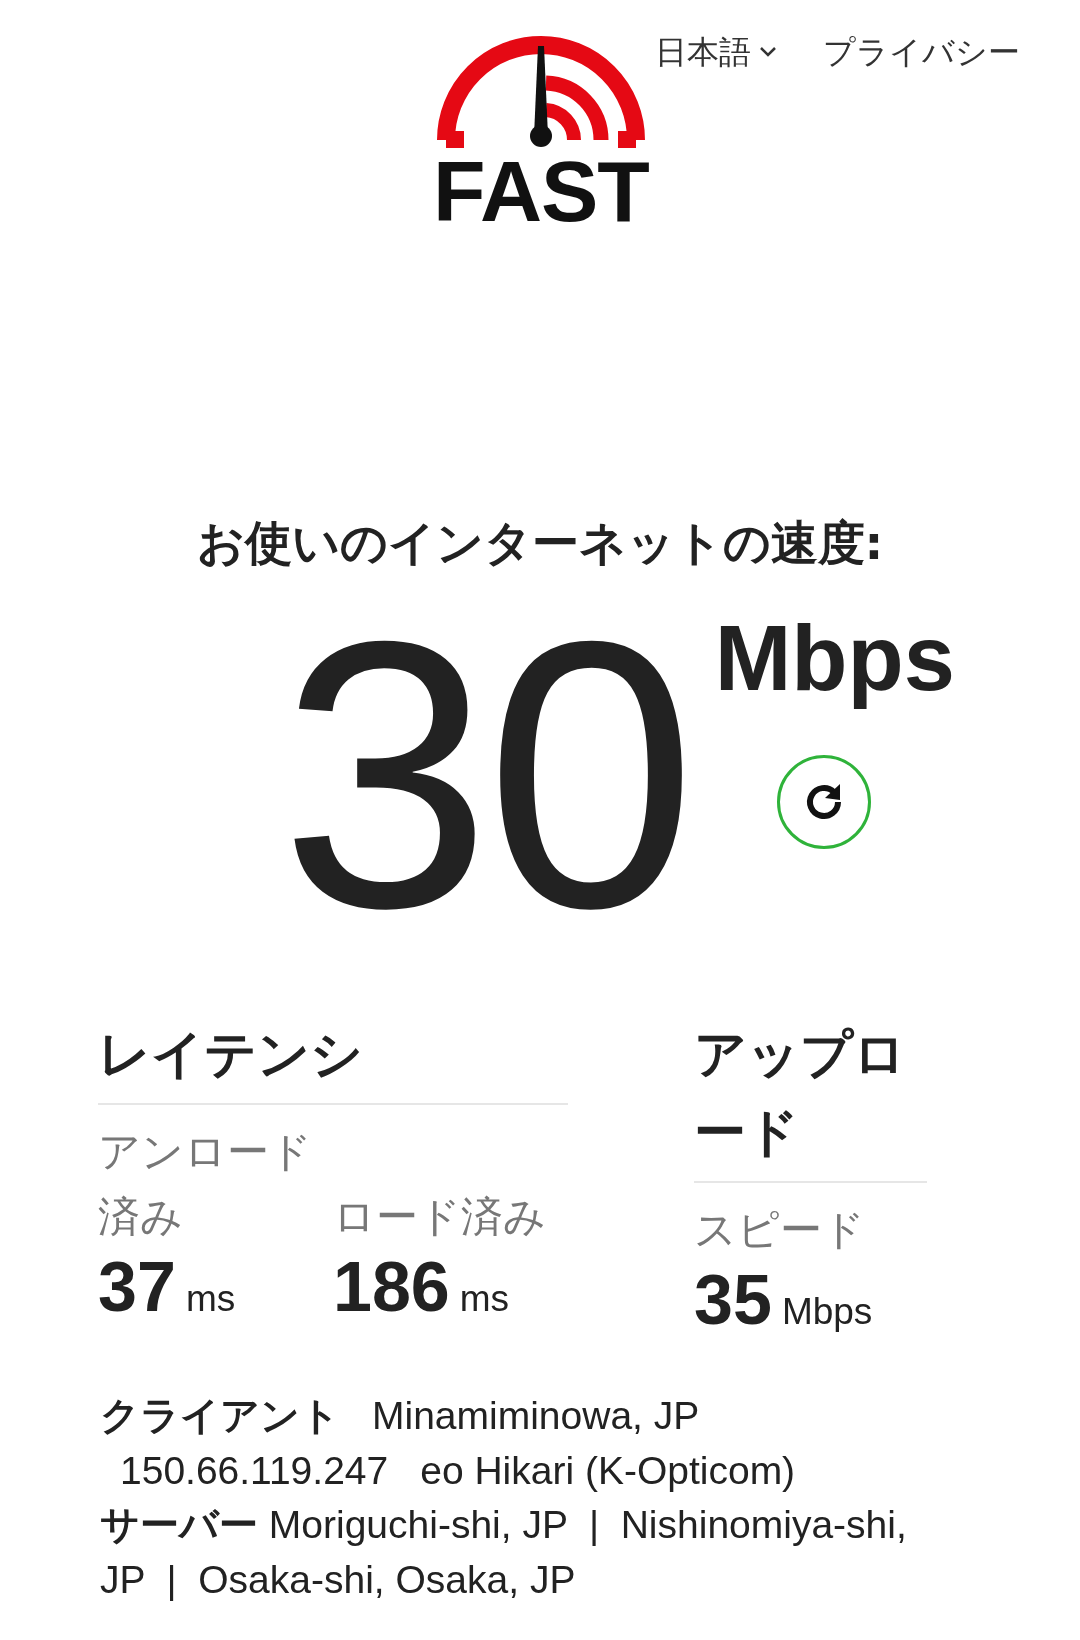  What do you see at coordinates (827, 1311) in the screenshot?
I see `metric-unit: Mbps` at bounding box center [827, 1311].